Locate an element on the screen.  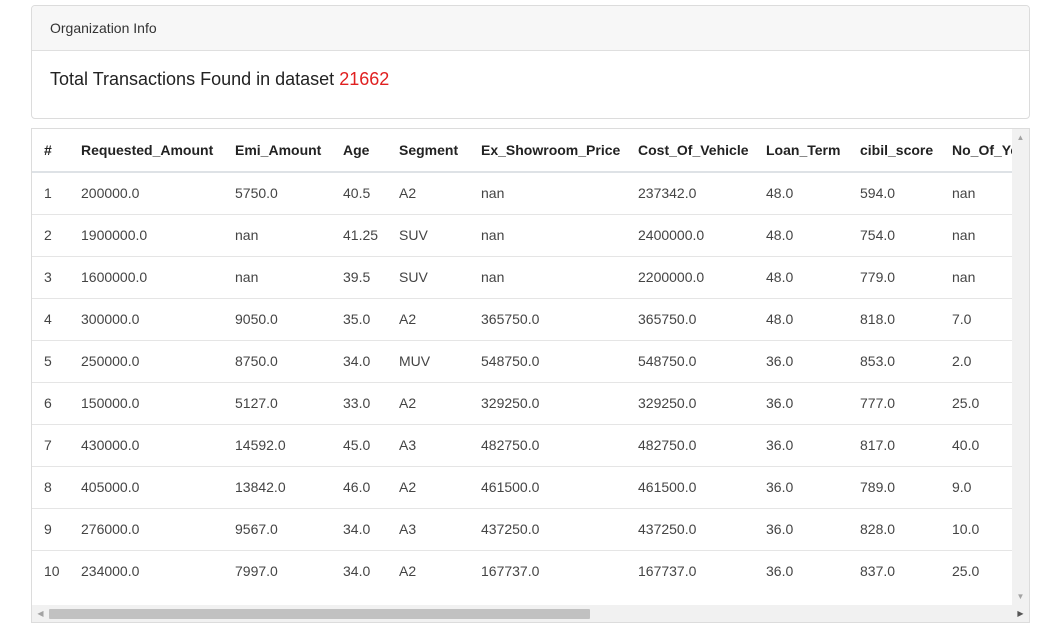
table-cell: 789.0 is located at coordinates (894, 486).